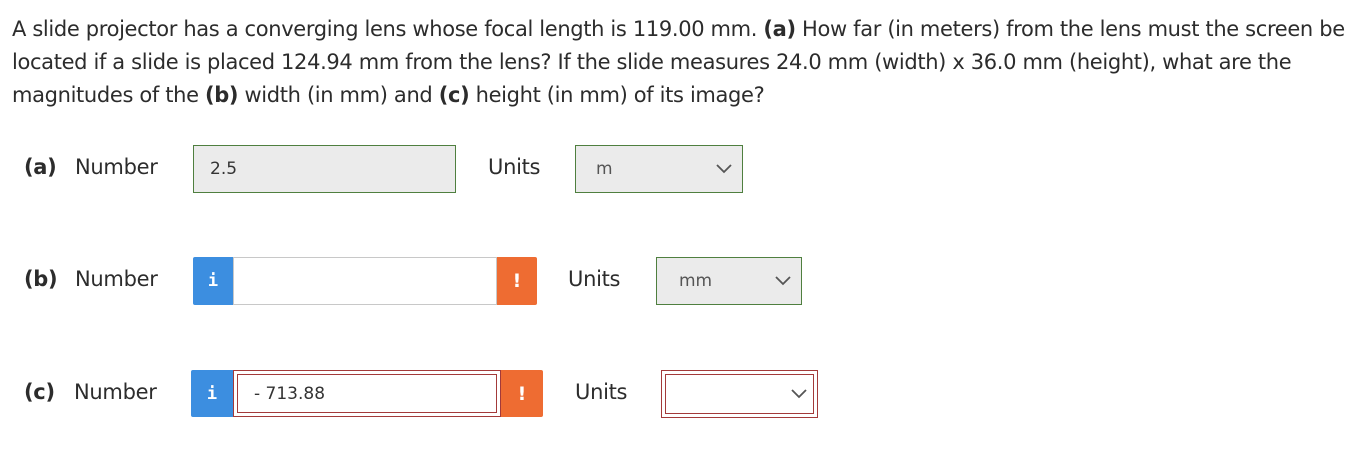  What do you see at coordinates (41, 279) in the screenshot?
I see `part-b-label: (b)` at bounding box center [41, 279].